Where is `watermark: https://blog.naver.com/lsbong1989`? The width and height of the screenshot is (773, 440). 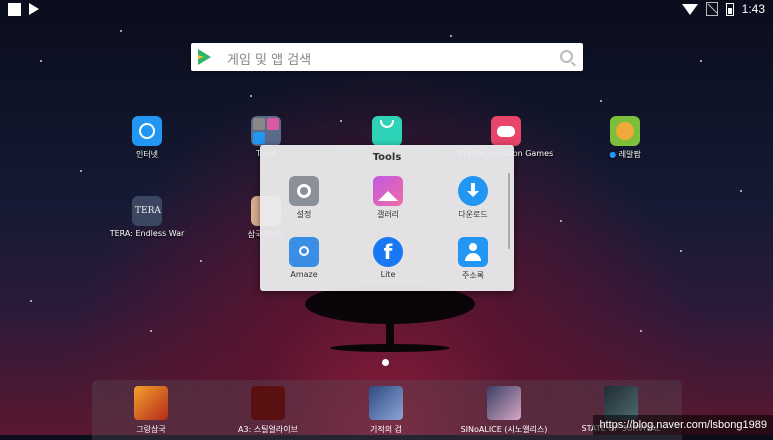 watermark: https://blog.naver.com/lsbong1989 is located at coordinates (683, 425).